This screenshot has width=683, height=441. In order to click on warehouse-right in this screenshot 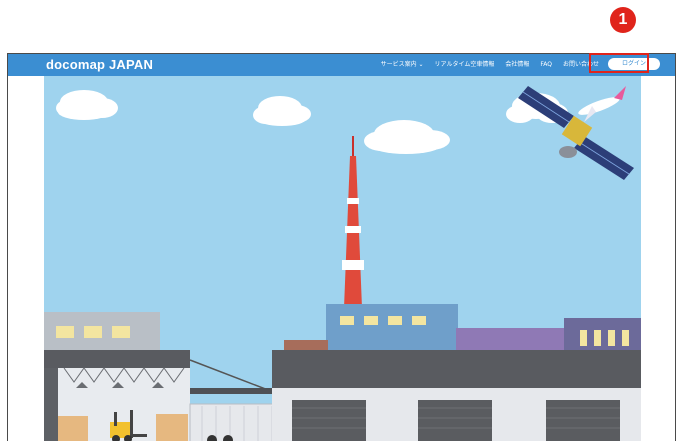, I will do `click(456, 395)`.